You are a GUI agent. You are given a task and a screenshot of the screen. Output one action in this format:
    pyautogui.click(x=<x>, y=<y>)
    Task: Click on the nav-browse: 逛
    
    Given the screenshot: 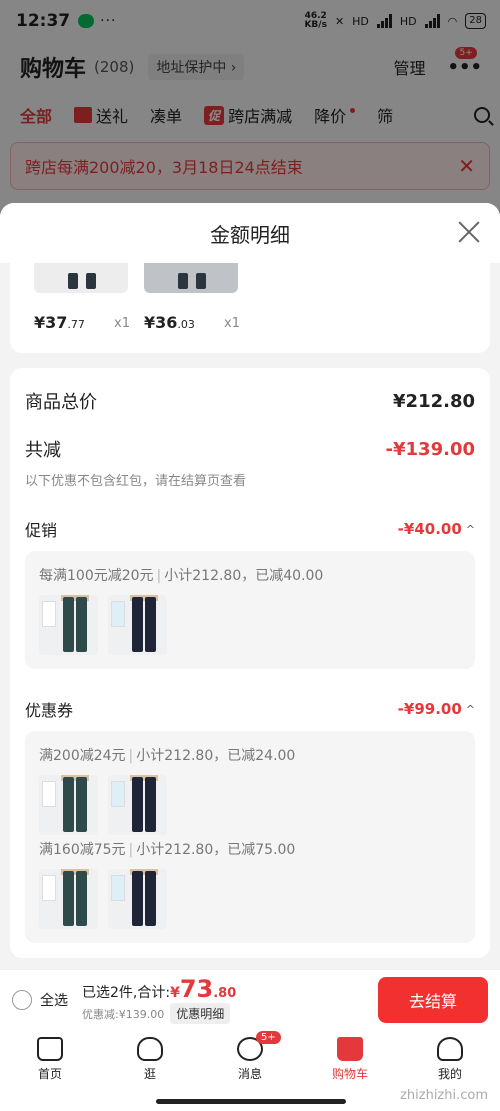 What is the action you would take?
    pyautogui.click(x=150, y=1059)
    